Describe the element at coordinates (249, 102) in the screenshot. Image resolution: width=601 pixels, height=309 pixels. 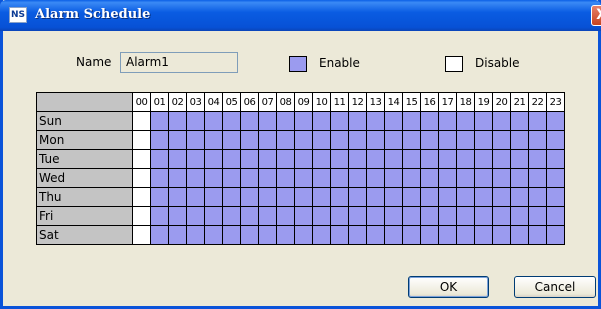
I see `hour-header: 06` at that location.